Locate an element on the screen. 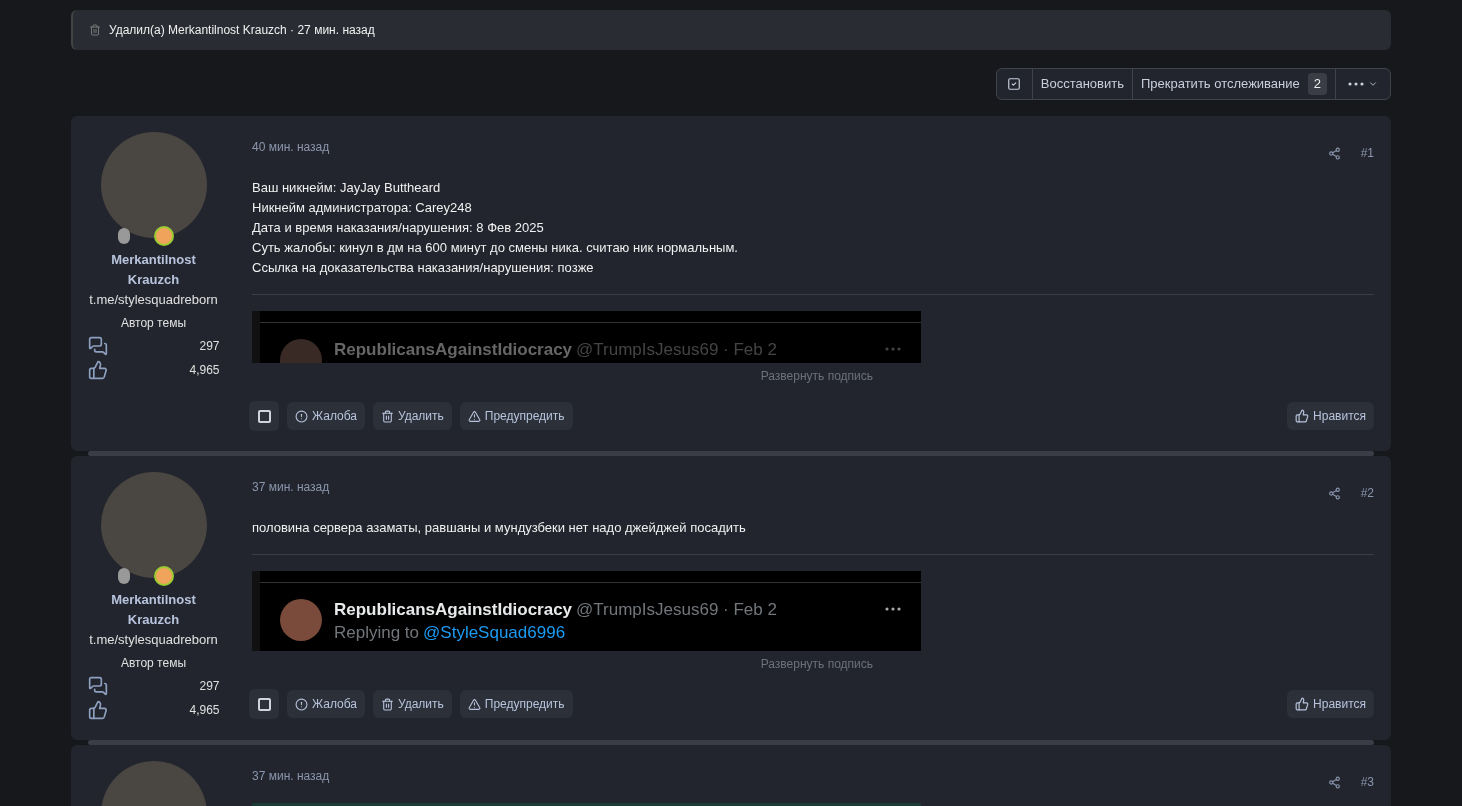 The height and width of the screenshot is (806, 1462). reply-mention: @StyleSquad6996 is located at coordinates (494, 633).